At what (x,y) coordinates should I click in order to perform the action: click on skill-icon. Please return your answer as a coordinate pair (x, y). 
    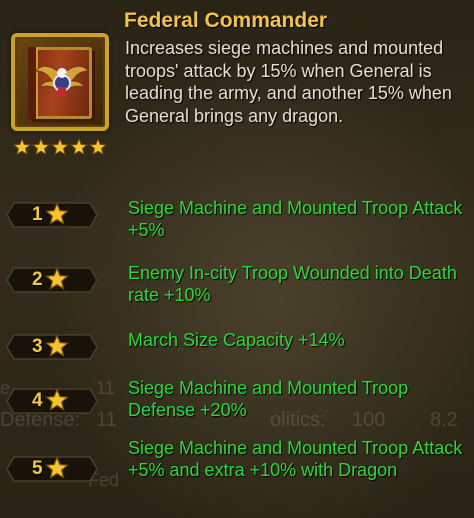
    Looking at the image, I should click on (60, 82).